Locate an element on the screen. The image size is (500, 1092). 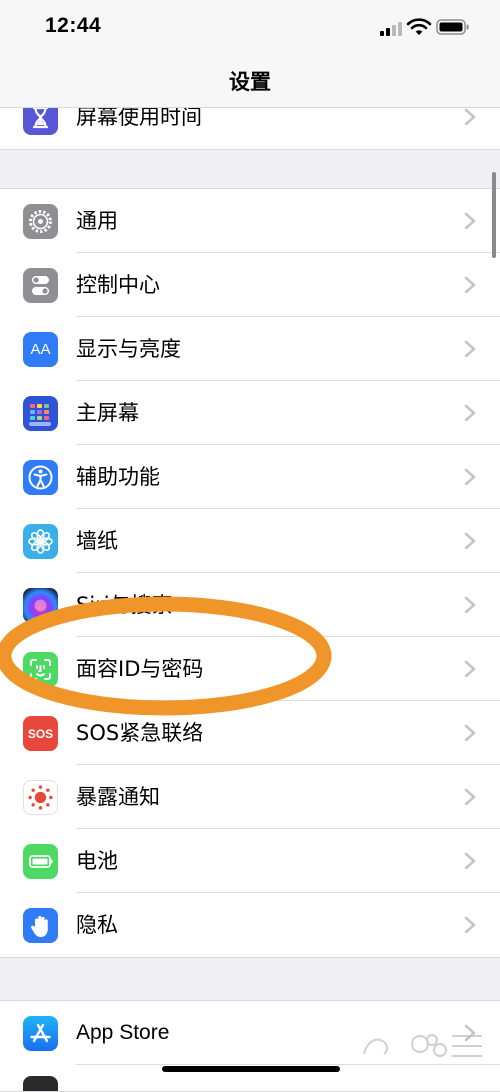
exposure-icon is located at coordinates (40, 797).